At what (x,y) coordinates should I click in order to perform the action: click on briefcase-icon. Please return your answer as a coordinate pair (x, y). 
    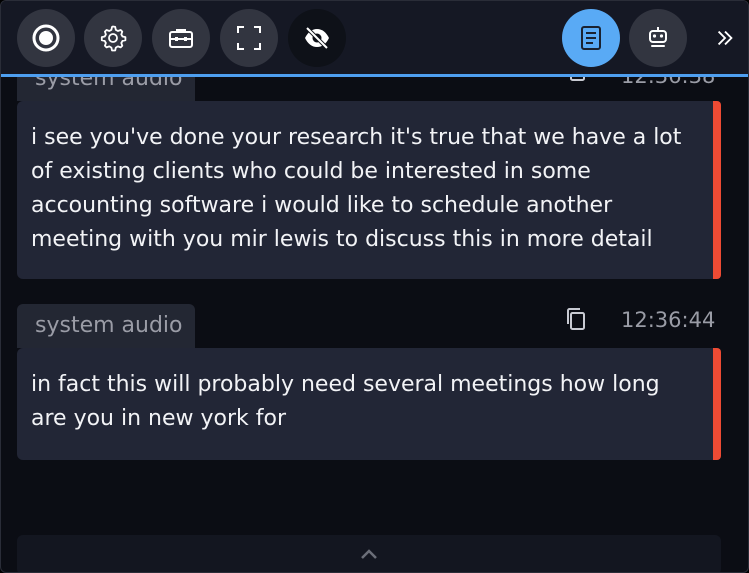
    Looking at the image, I should click on (181, 38).